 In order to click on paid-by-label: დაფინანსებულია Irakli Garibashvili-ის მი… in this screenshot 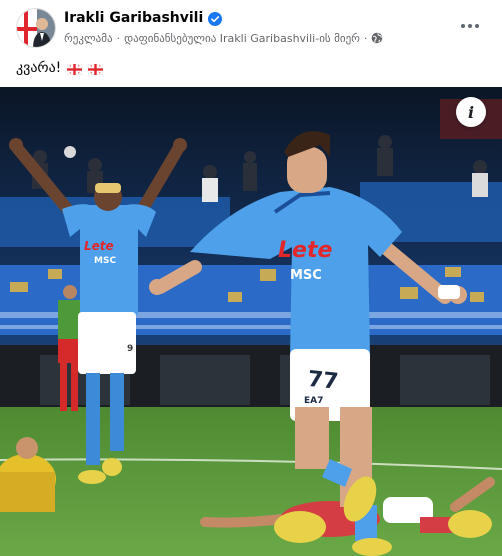, I will do `click(242, 38)`.